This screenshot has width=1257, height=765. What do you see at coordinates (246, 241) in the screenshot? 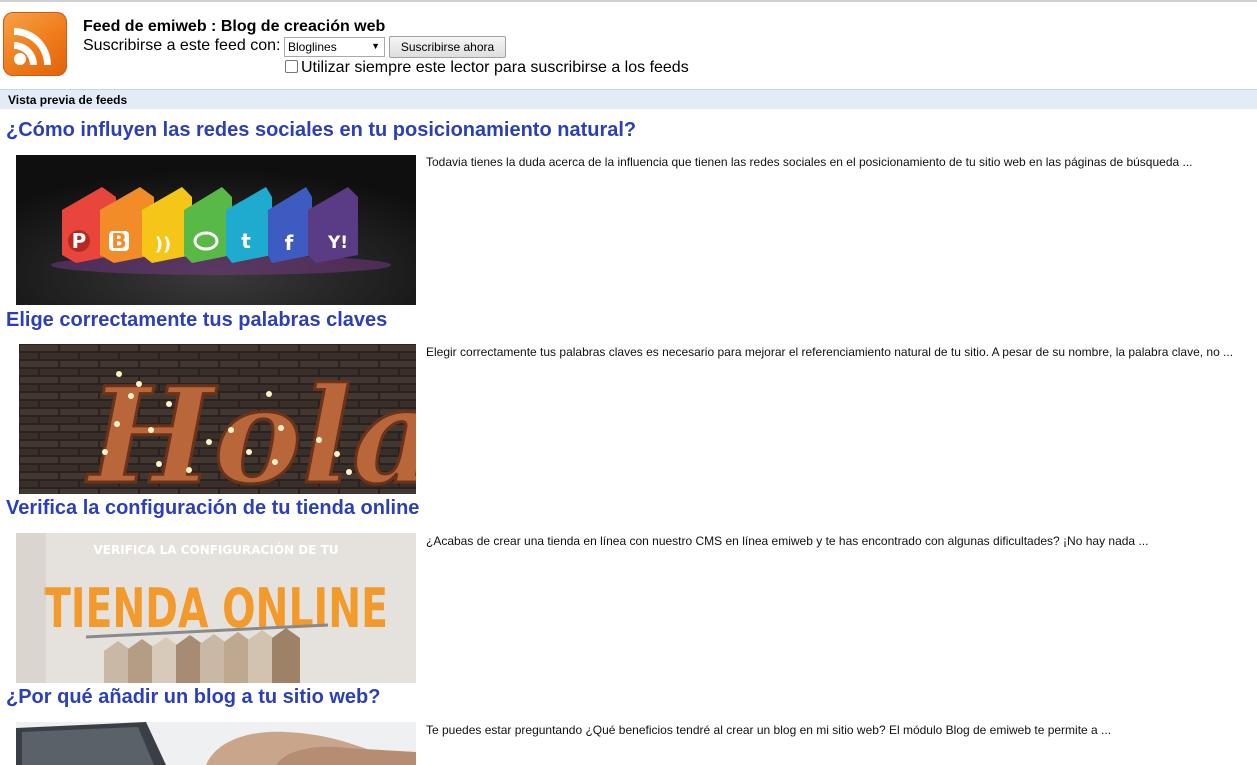
I see `svg-text: t` at bounding box center [246, 241].